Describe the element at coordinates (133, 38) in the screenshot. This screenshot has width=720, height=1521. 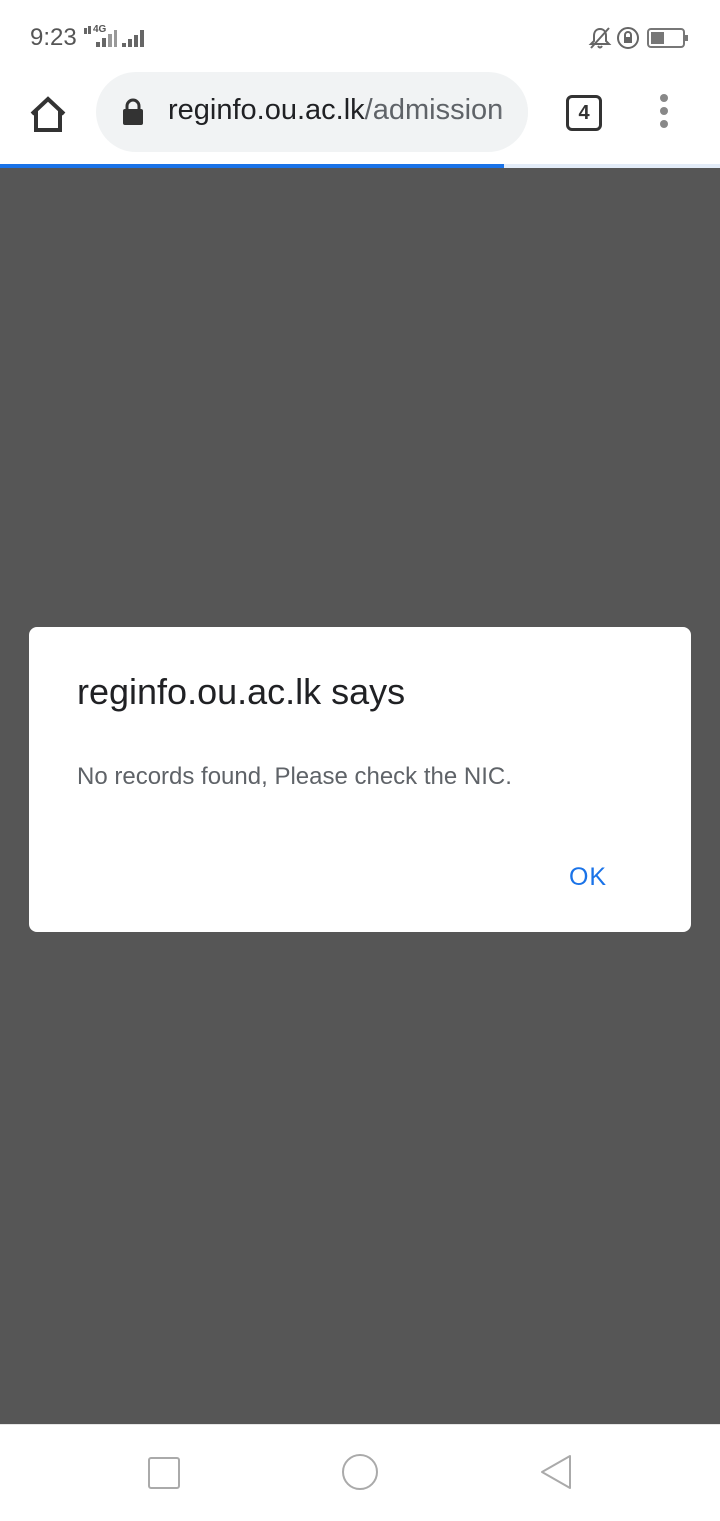
I see `signal-icon-secondary` at that location.